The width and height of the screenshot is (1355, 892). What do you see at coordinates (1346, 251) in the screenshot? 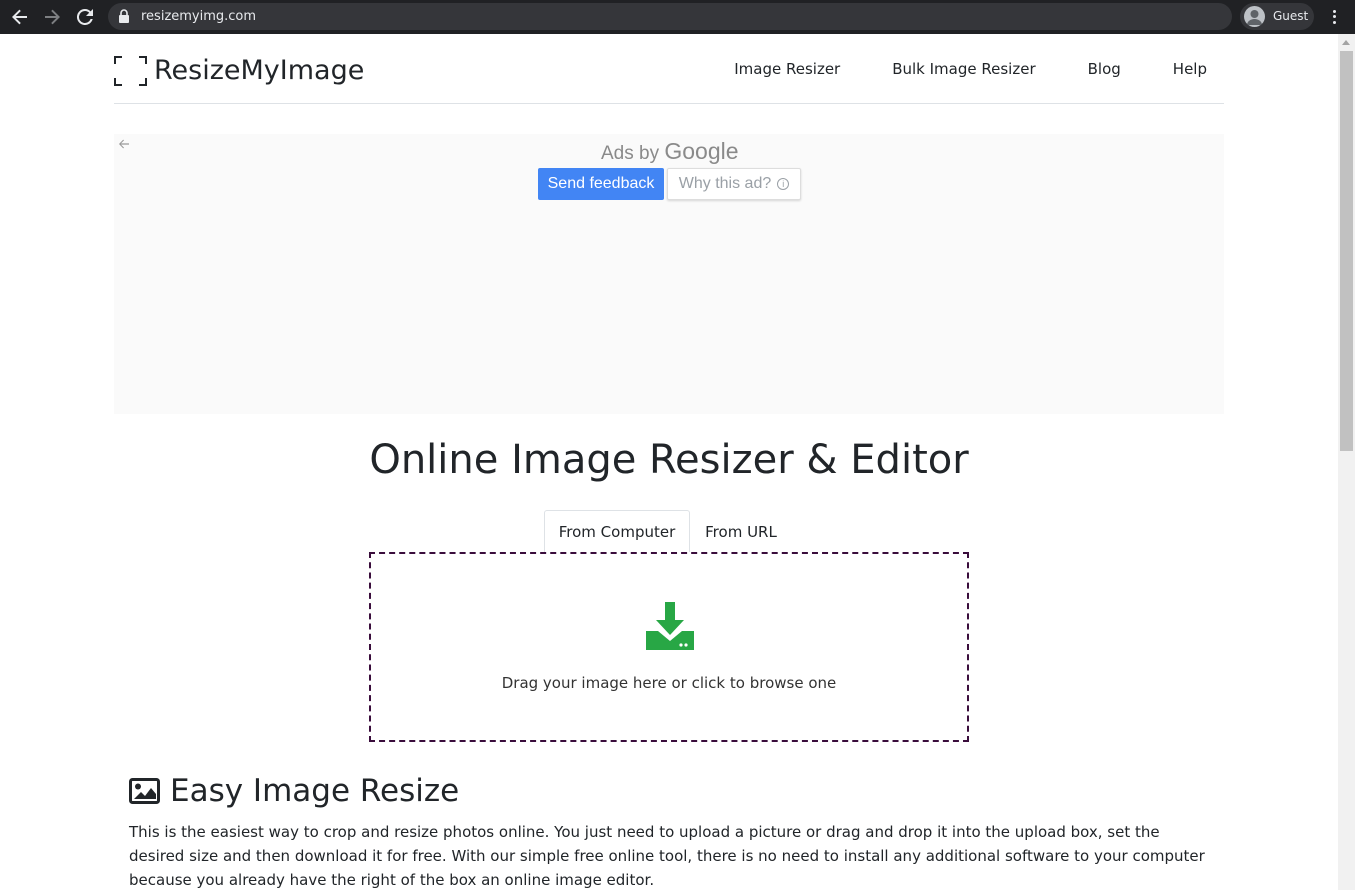
I see `scrollbar-thumb` at bounding box center [1346, 251].